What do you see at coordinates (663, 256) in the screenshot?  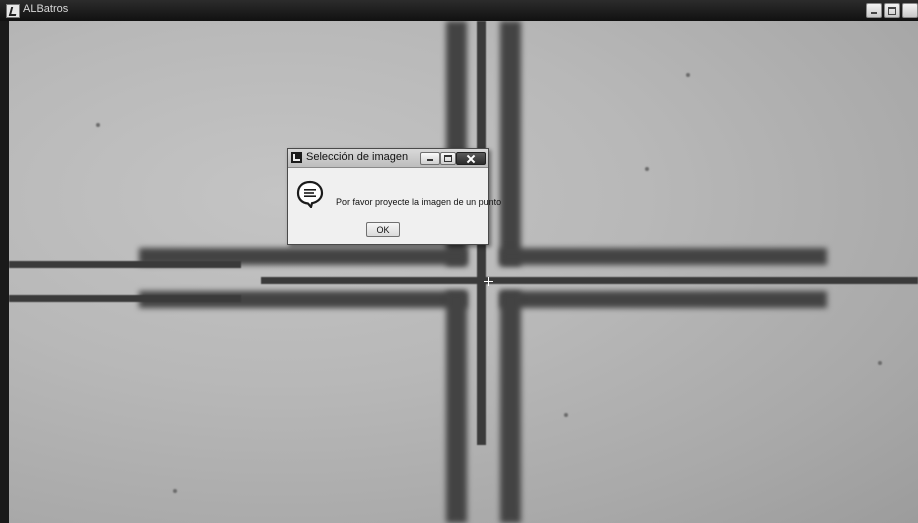 I see `target-band-horizontal-upper-right` at bounding box center [663, 256].